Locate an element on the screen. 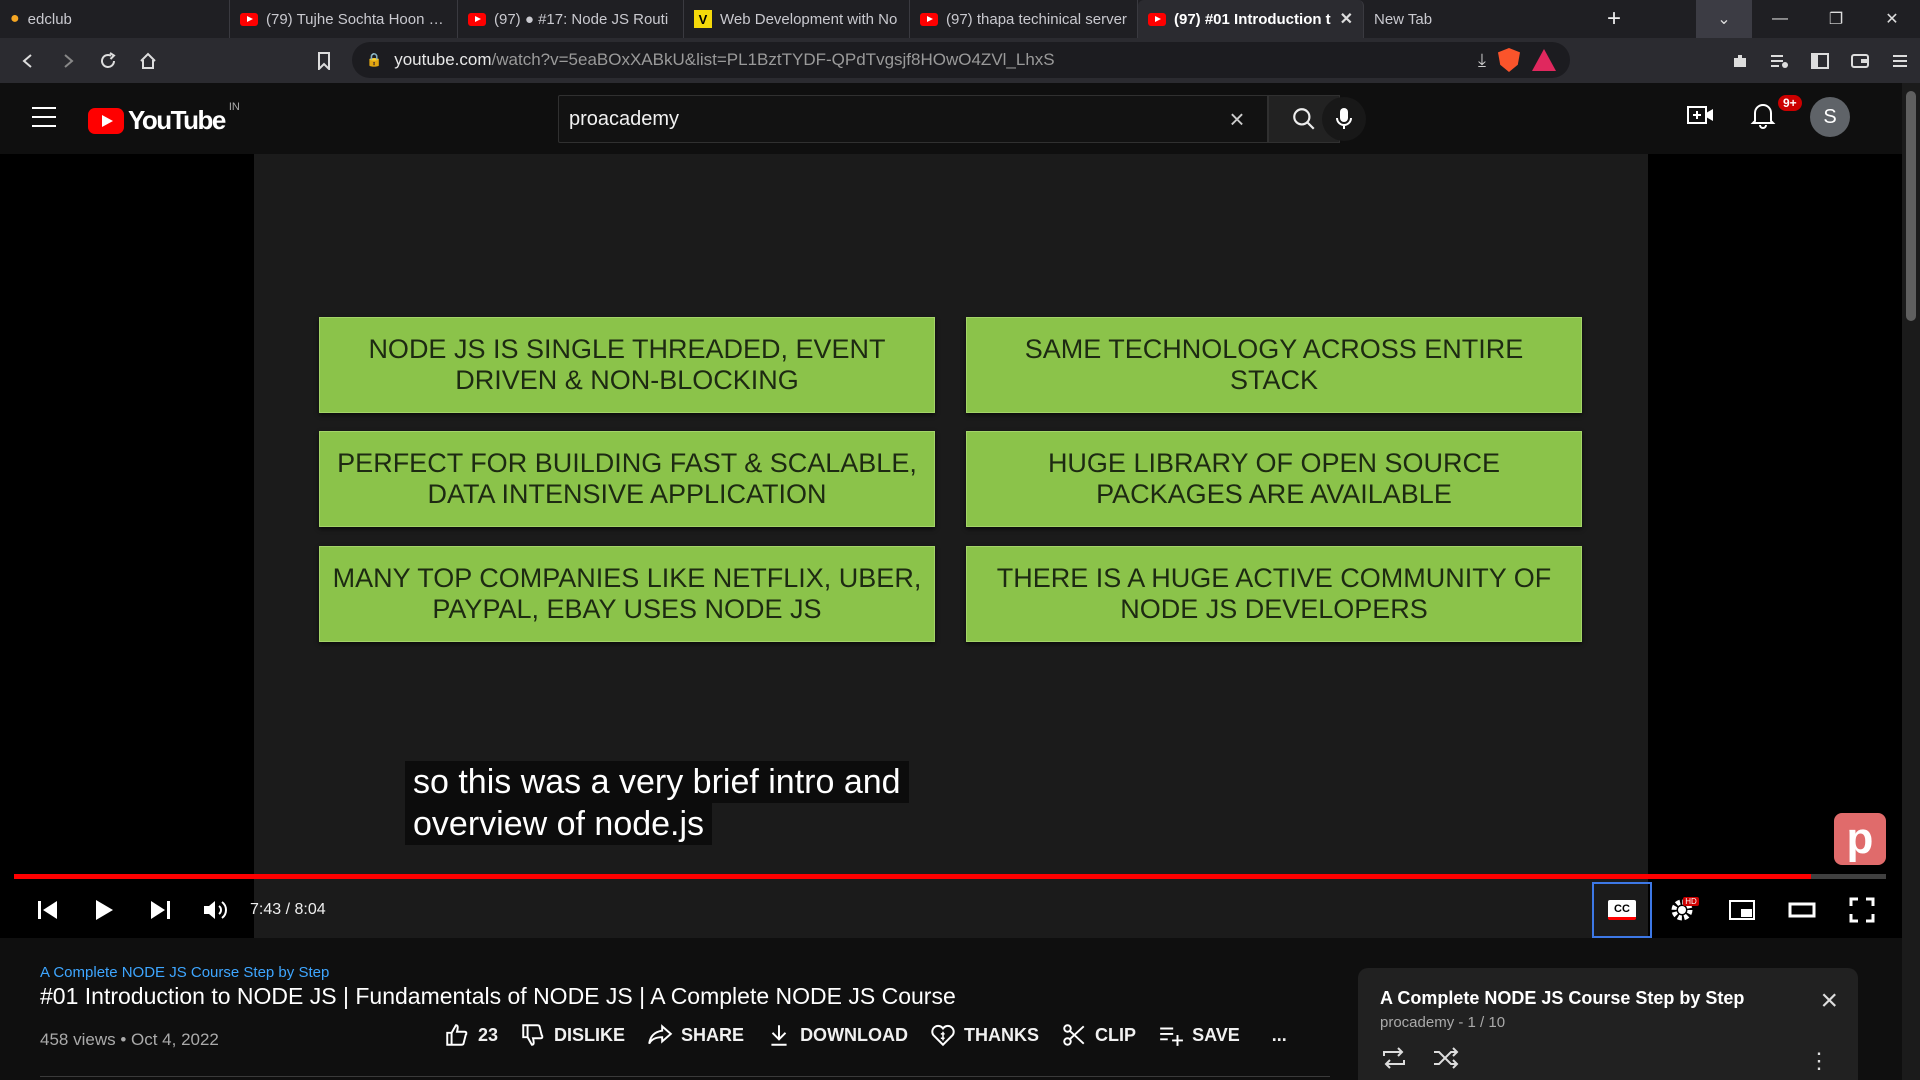  thumbs-up-icon is located at coordinates (457, 1035).